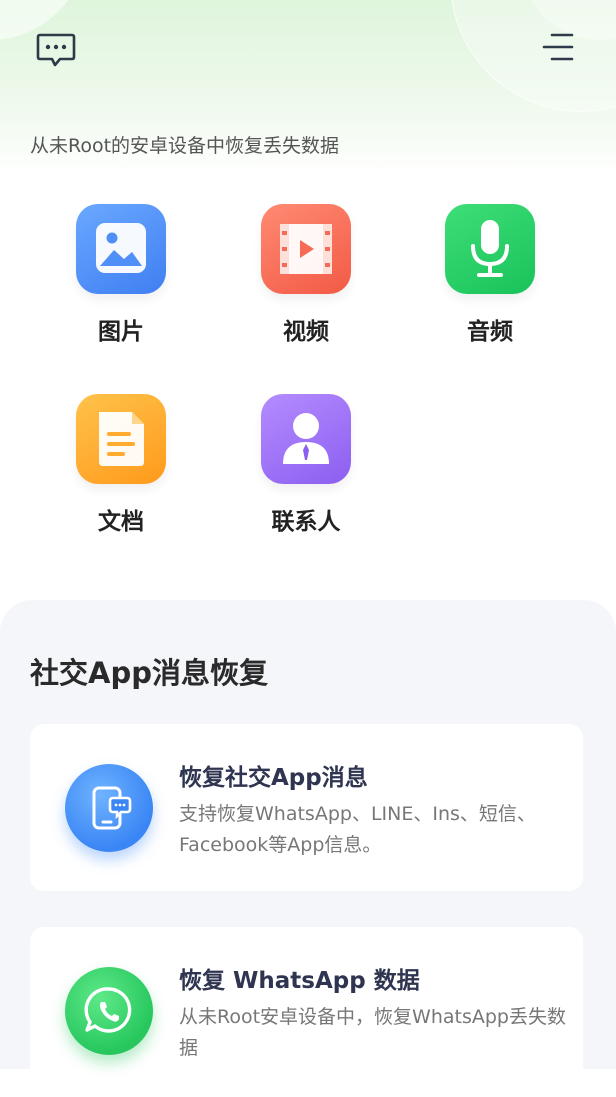  Describe the element at coordinates (372, 1032) in the screenshot. I see `card-description: 从未Root安卓设备中，恢复WhatsApp丢失数据` at that location.